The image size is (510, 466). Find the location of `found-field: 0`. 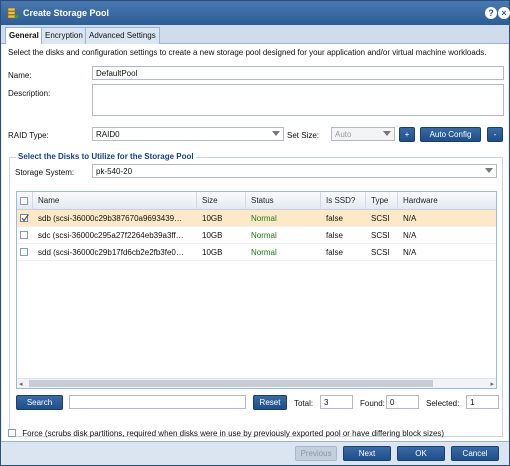

found-field: 0 is located at coordinates (402, 402).